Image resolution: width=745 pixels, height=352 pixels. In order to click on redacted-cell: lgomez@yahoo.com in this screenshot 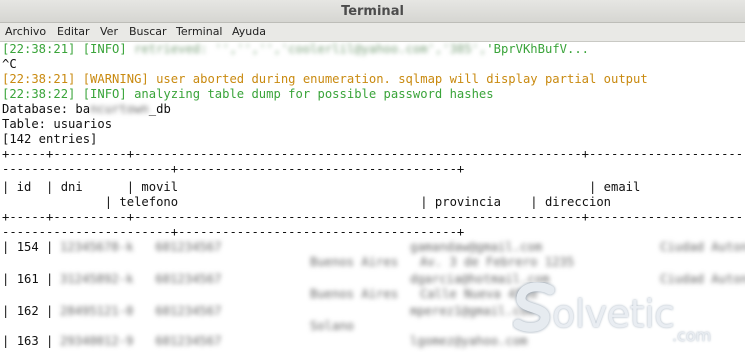, I will do `click(469, 341)`.